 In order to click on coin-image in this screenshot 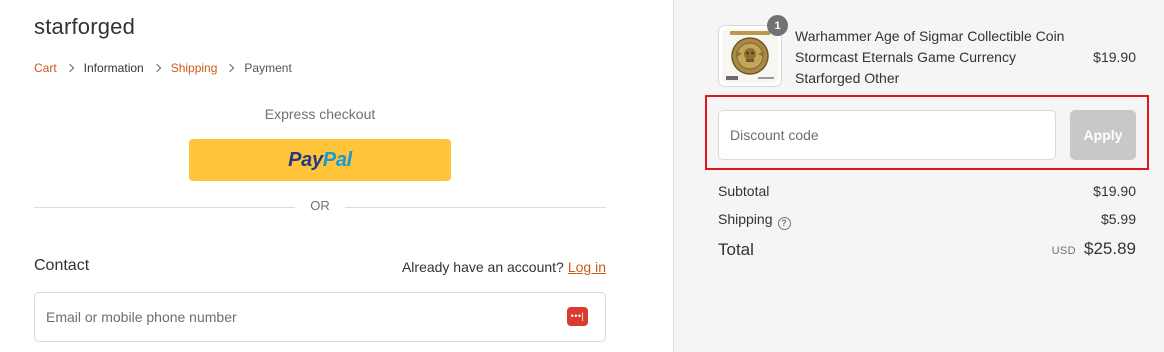, I will do `click(750, 56)`.